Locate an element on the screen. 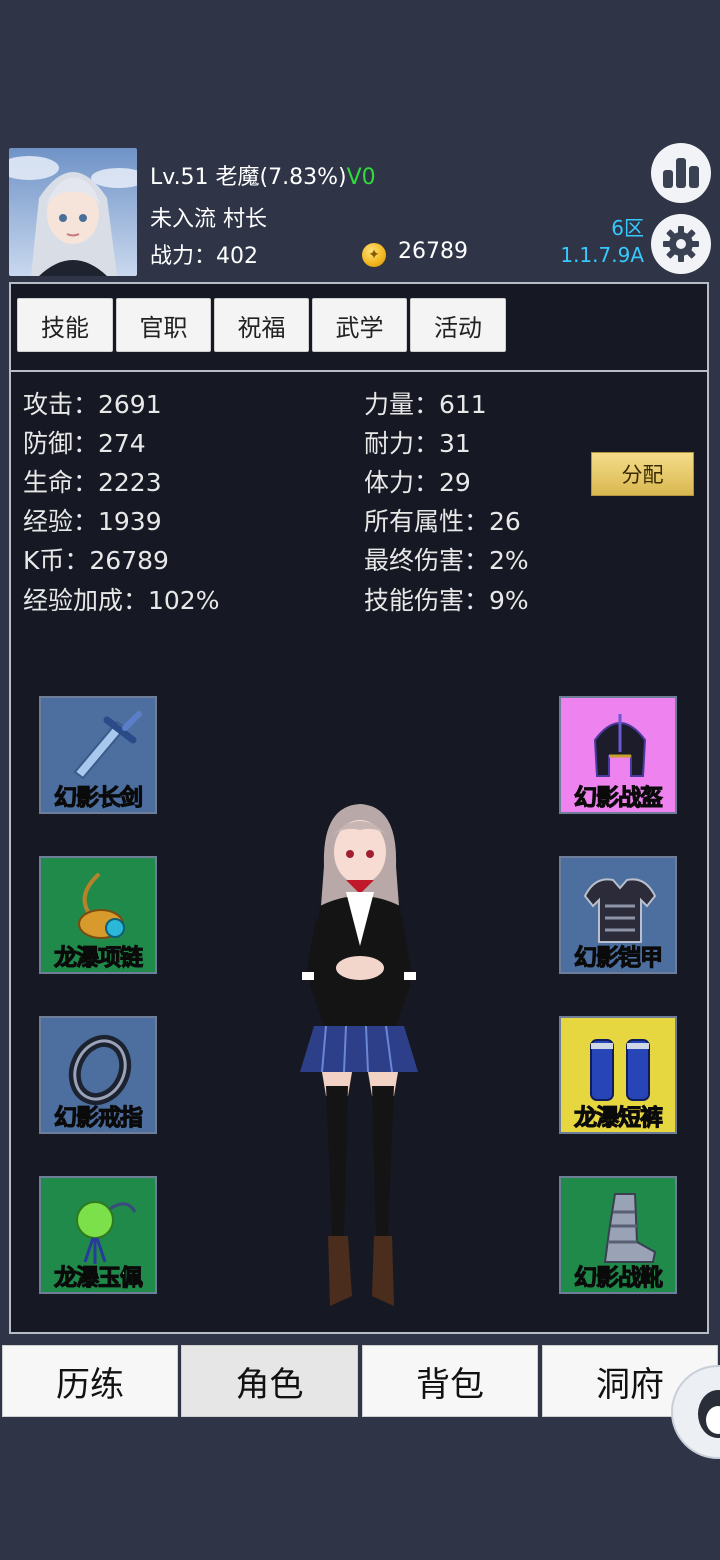 This screenshot has height=1560, width=720. equip-slot-weapon: 幻影长剑 is located at coordinates (98, 755).